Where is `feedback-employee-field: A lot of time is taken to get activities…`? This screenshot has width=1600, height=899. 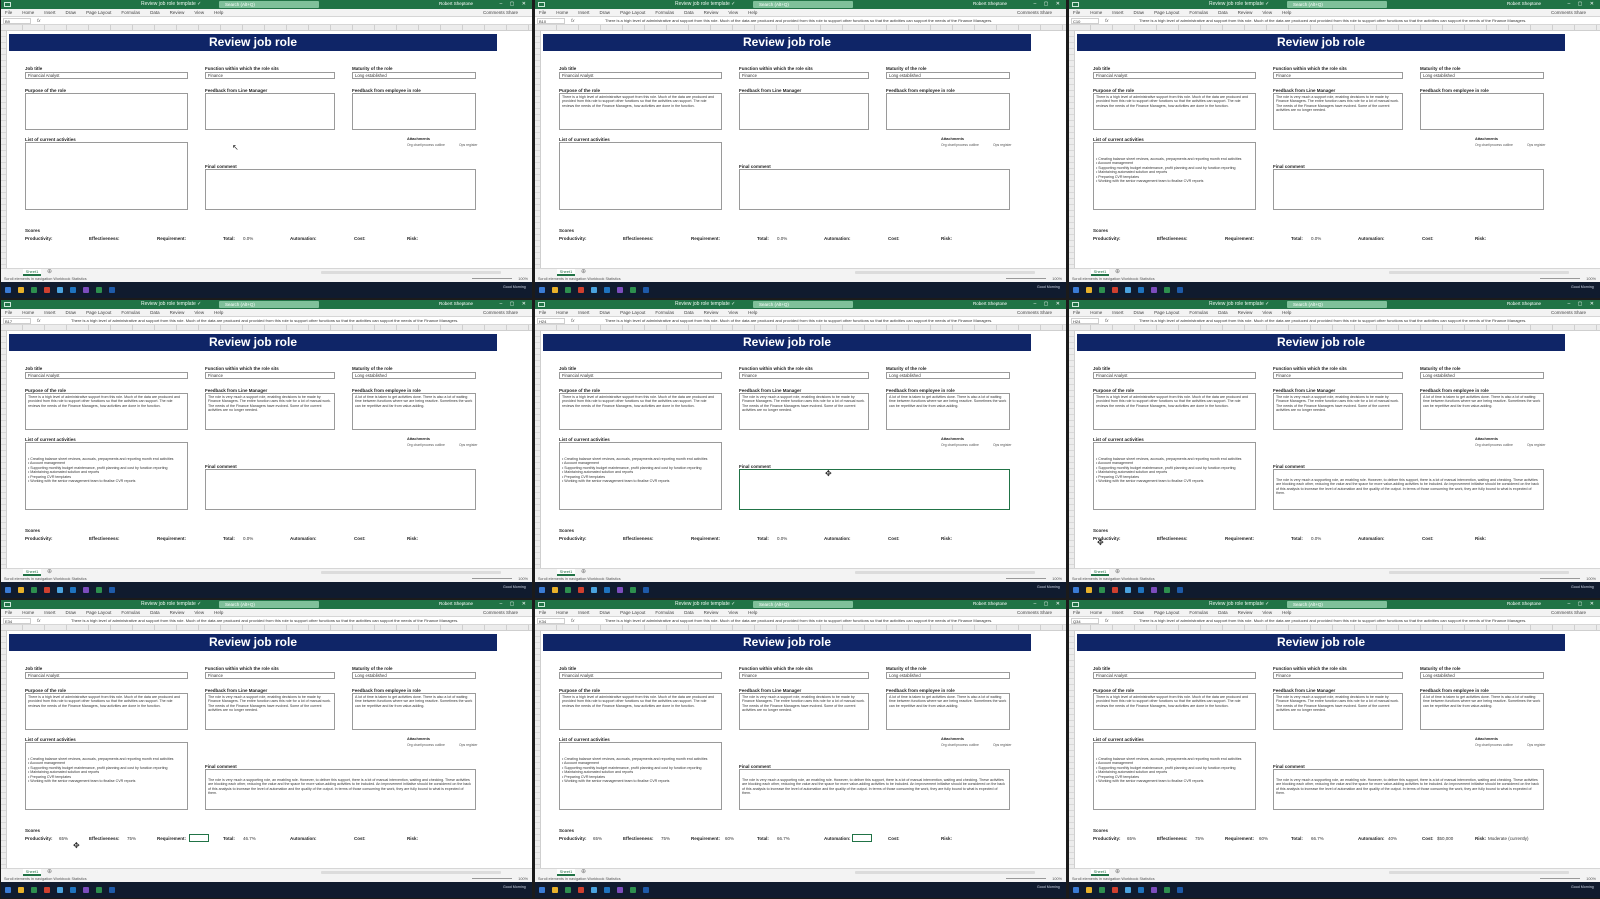
feedback-employee-field: A lot of time is taken to get activities… is located at coordinates (414, 411).